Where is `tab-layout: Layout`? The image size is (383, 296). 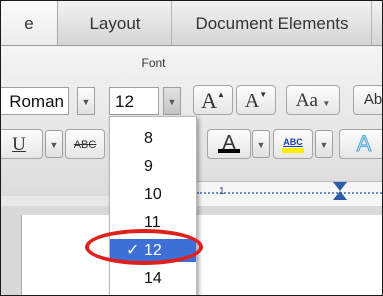 tab-layout: Layout is located at coordinates (115, 23).